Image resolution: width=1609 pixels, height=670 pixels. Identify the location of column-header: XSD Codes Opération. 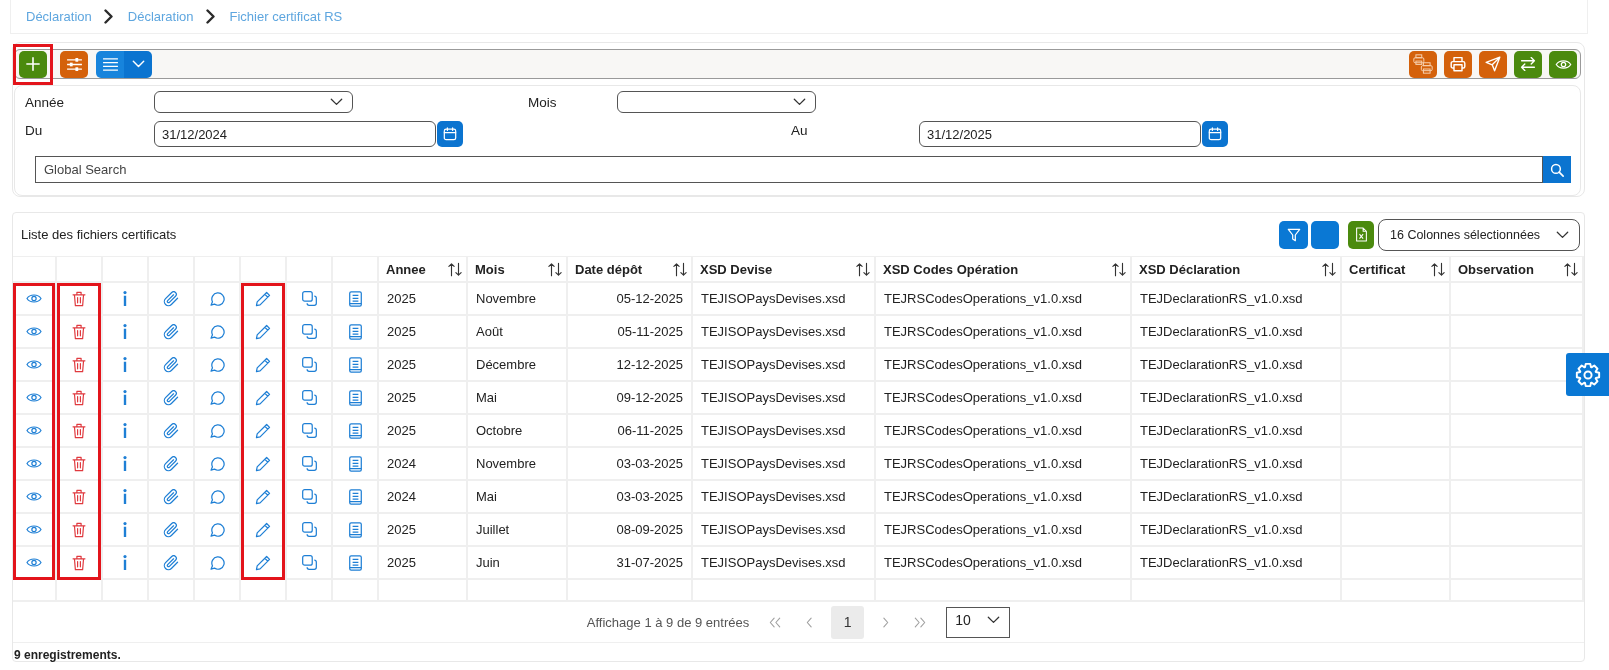
(951, 269).